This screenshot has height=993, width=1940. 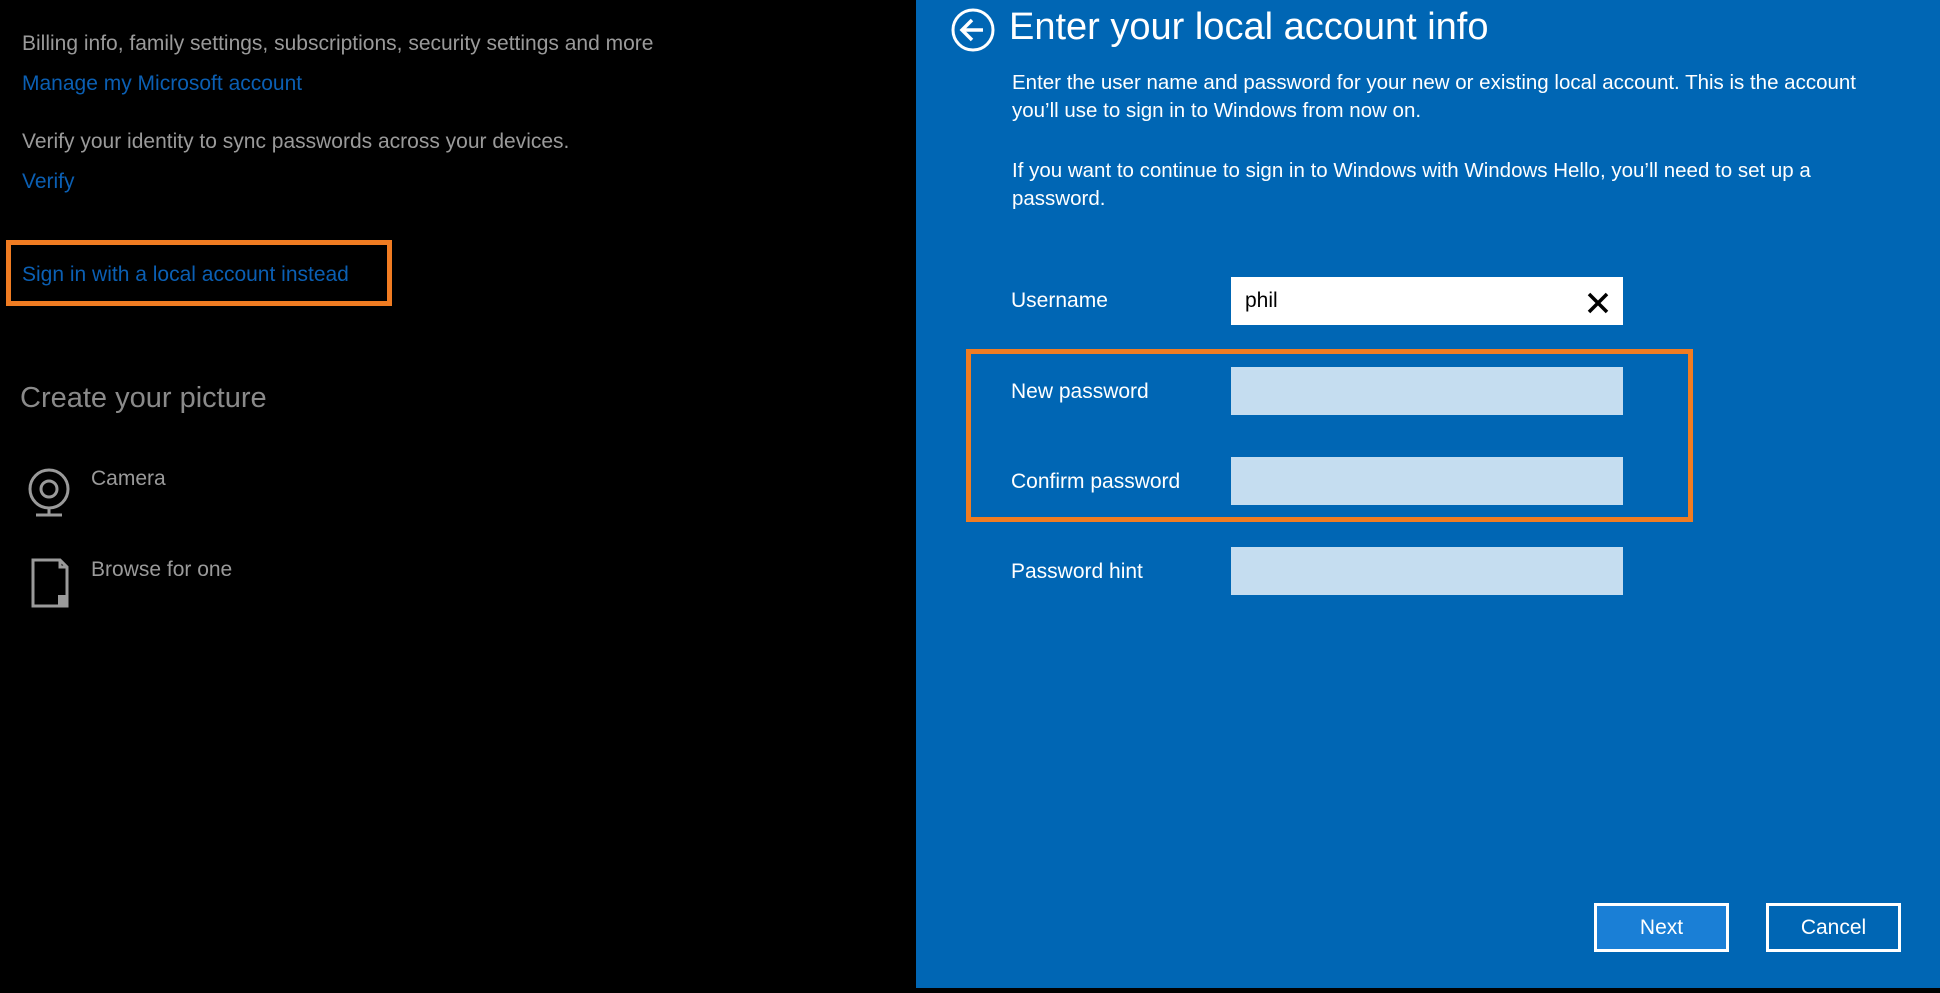 I want to click on cancel-button: Cancel, so click(x=1833, y=927).